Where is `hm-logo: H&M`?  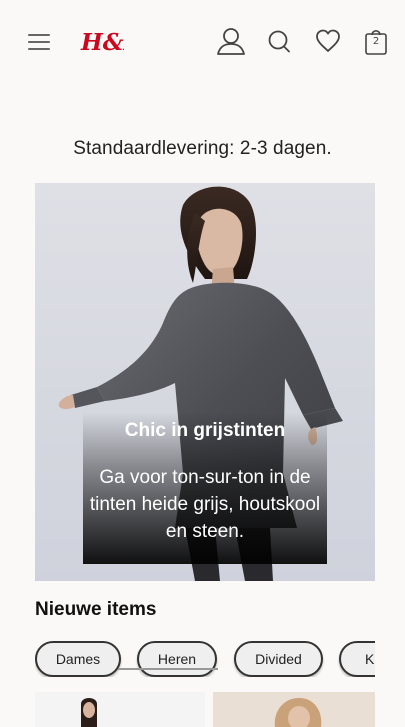 hm-logo: H&M is located at coordinates (115, 42).